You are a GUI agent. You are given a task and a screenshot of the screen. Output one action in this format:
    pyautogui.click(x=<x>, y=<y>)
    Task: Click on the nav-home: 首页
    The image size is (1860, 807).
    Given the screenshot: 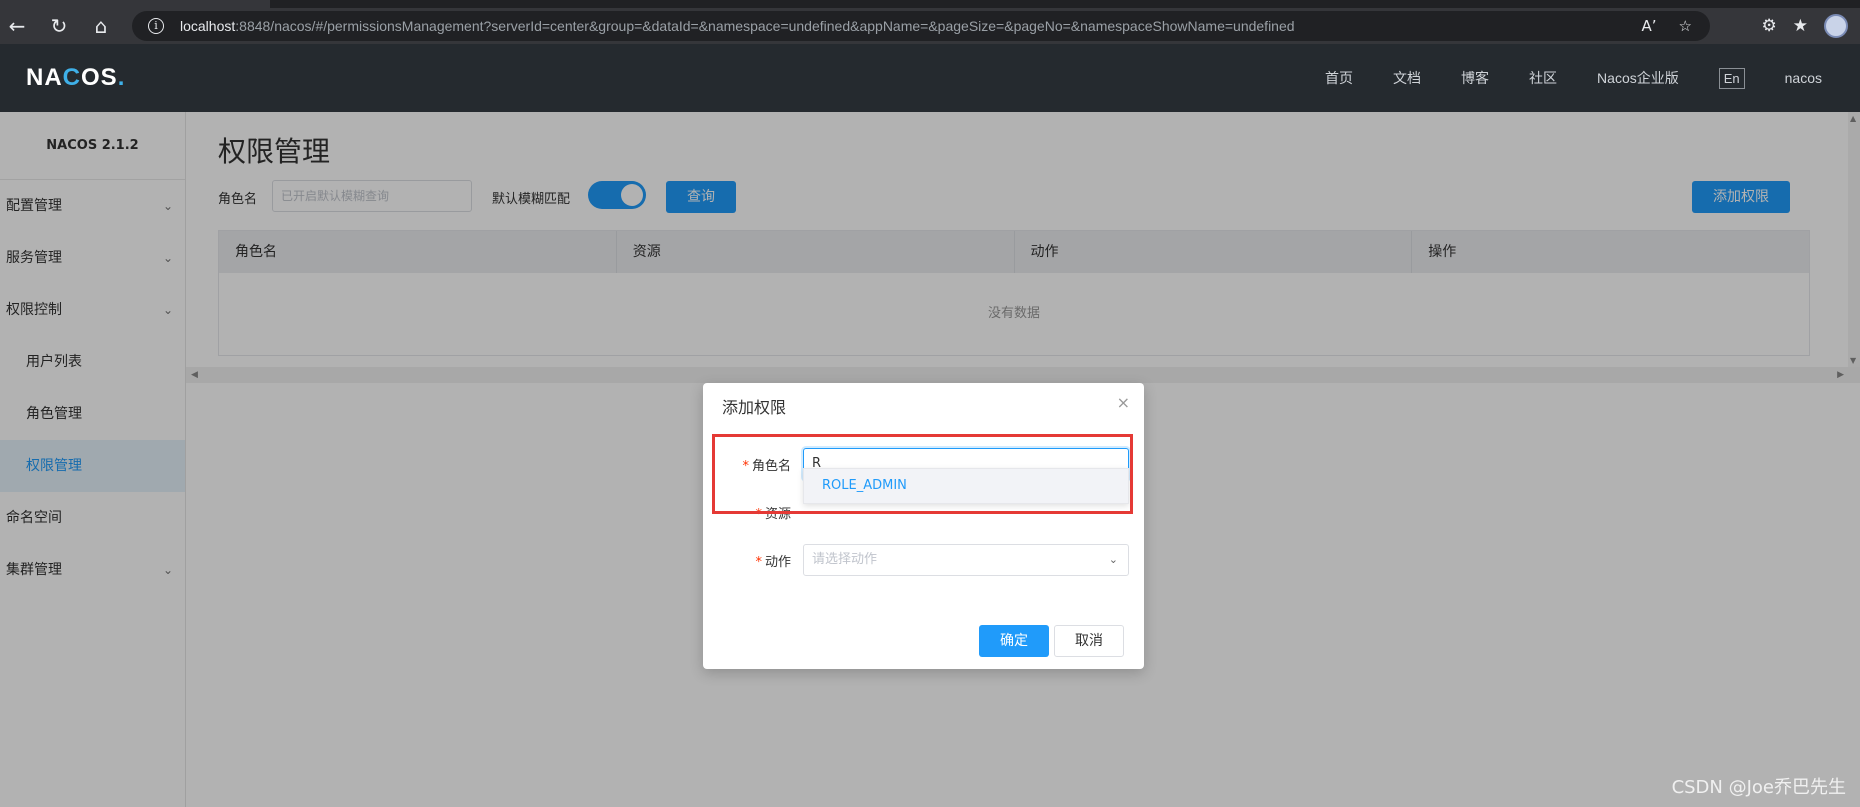 What is the action you would take?
    pyautogui.click(x=1339, y=78)
    